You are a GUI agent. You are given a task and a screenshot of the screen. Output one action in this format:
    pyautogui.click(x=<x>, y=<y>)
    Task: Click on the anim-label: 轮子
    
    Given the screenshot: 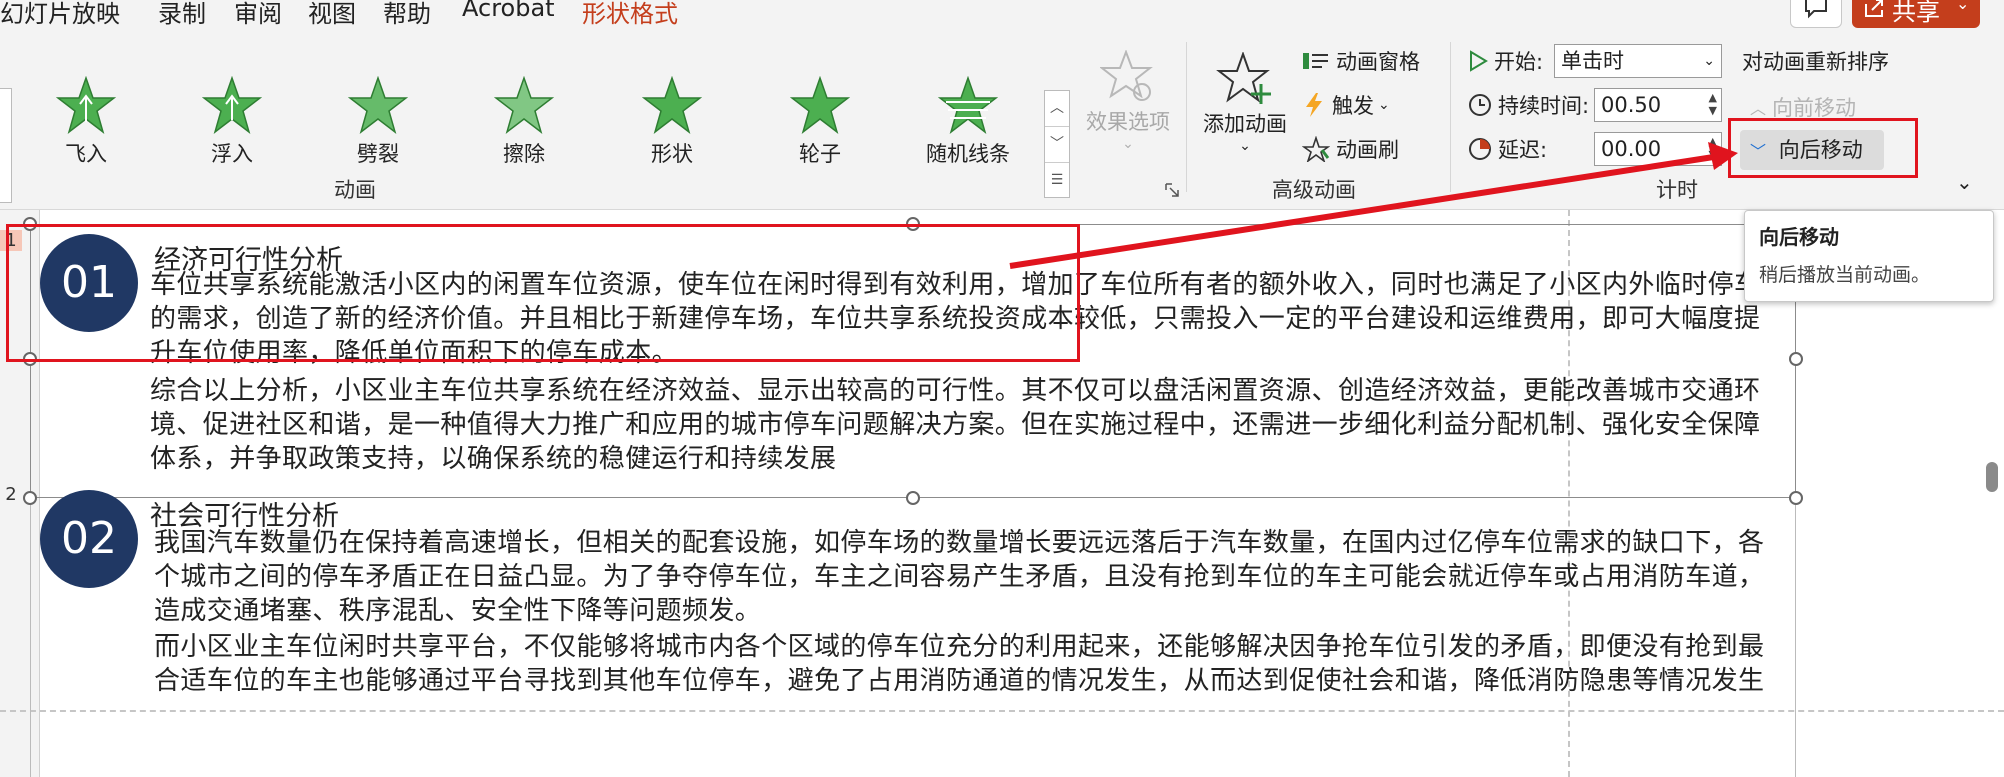 What is the action you would take?
    pyautogui.click(x=820, y=154)
    